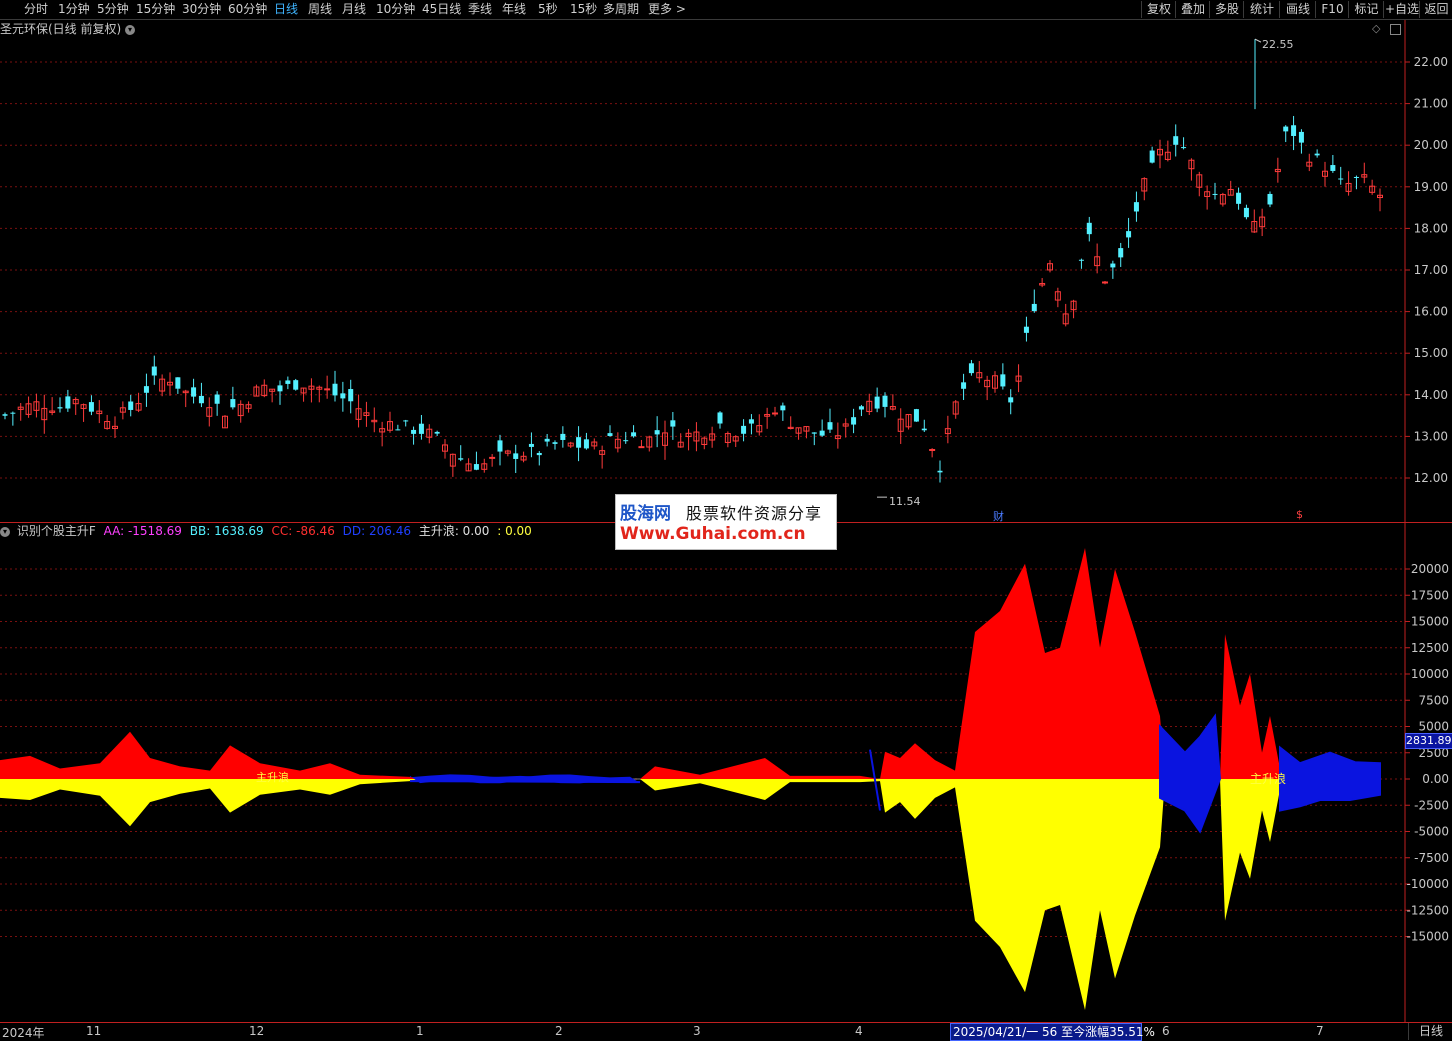  Describe the element at coordinates (1166, 1031) in the screenshot. I see `x-label-6: 6` at that location.